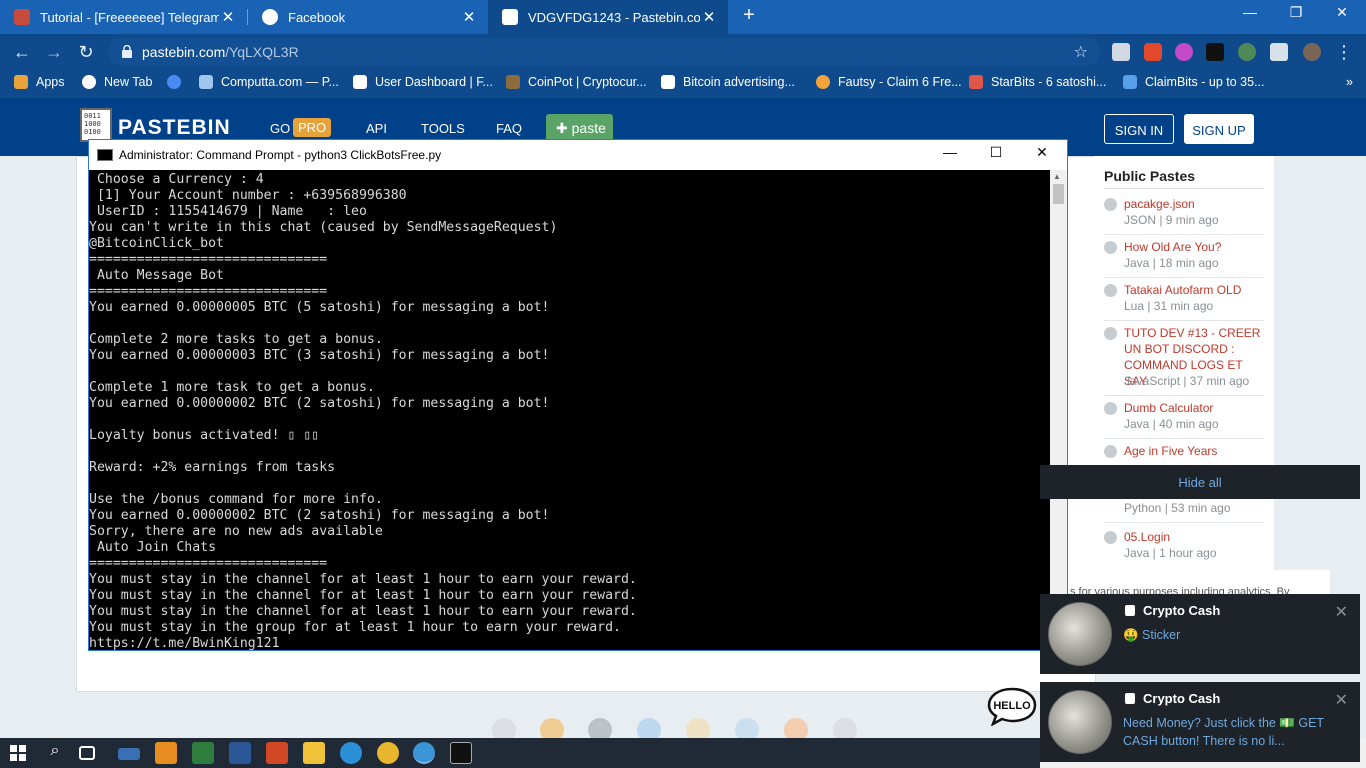 The image size is (1366, 768). I want to click on sign-up-button: SIGN UP, so click(1219, 129).